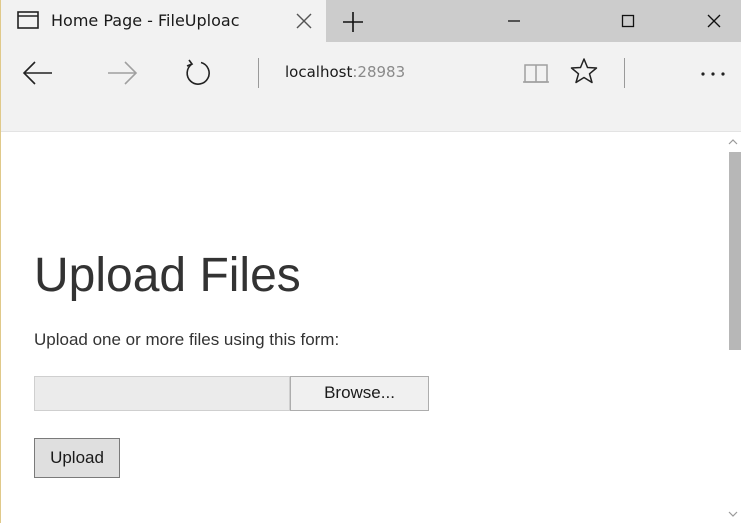 The height and width of the screenshot is (523, 741). Describe the element at coordinates (628, 21) in the screenshot. I see `maximize-icon` at that location.